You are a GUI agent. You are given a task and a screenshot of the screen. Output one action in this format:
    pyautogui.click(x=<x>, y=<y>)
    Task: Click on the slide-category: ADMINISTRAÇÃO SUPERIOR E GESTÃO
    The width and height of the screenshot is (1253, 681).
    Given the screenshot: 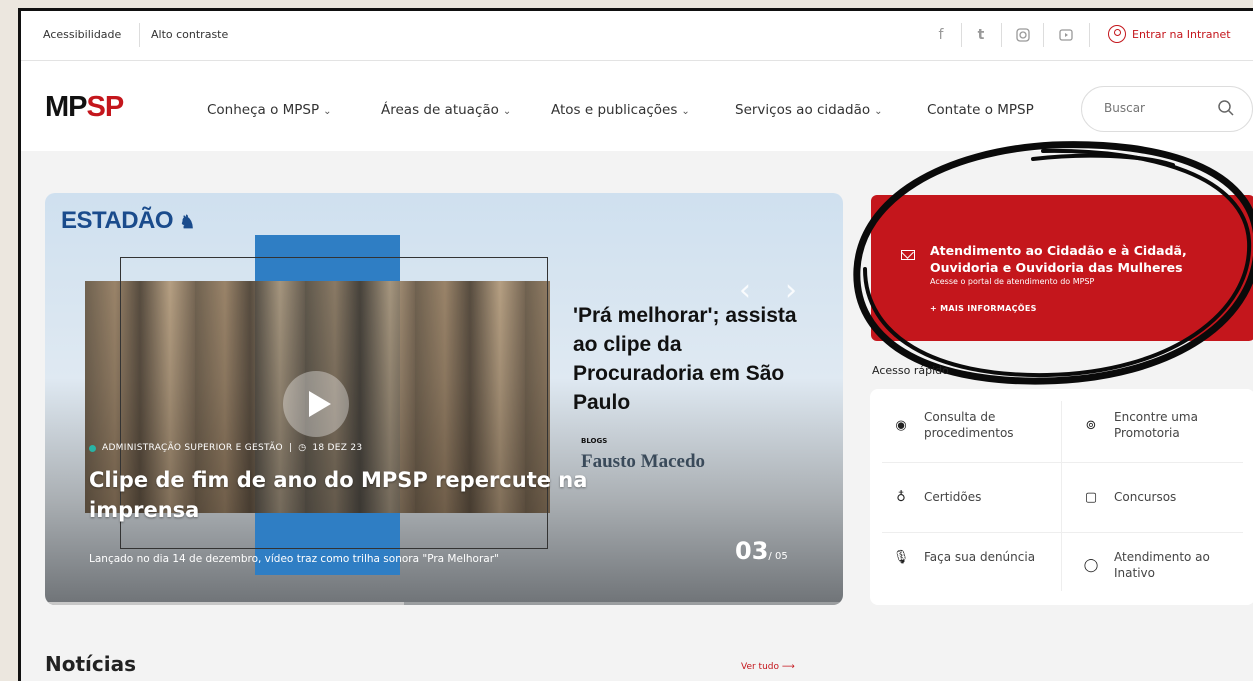 What is the action you would take?
    pyautogui.click(x=192, y=448)
    